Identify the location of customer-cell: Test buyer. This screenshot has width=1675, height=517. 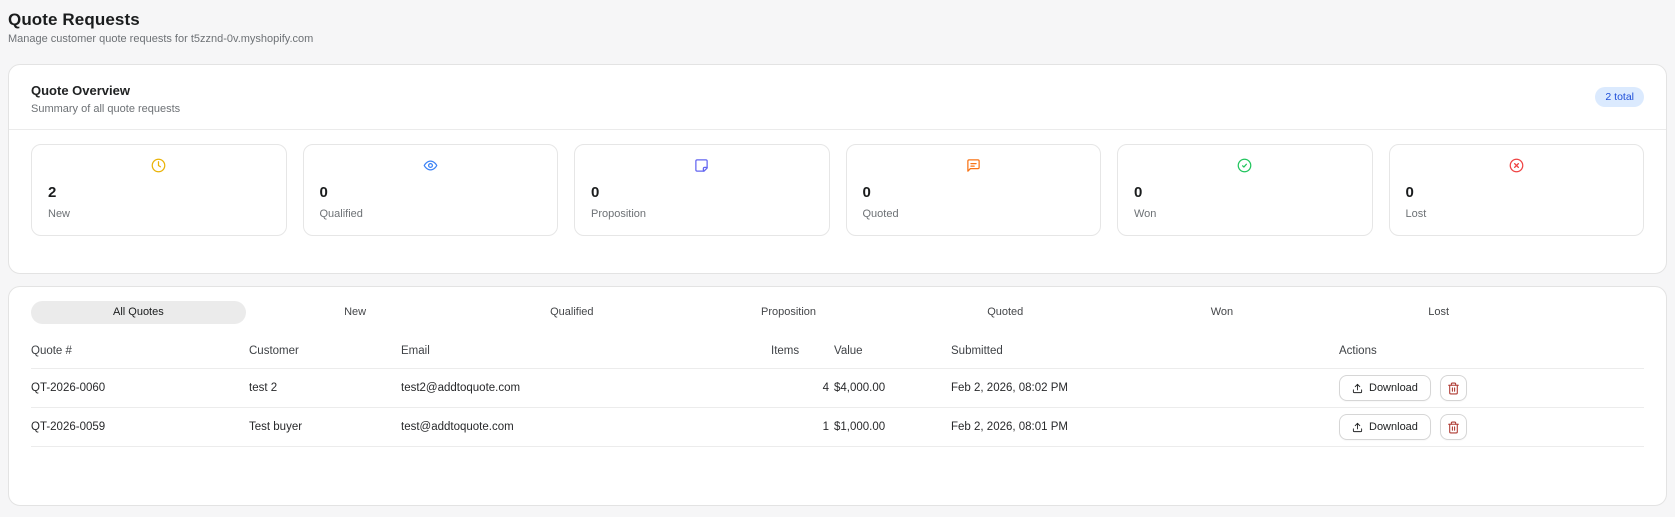
(325, 427).